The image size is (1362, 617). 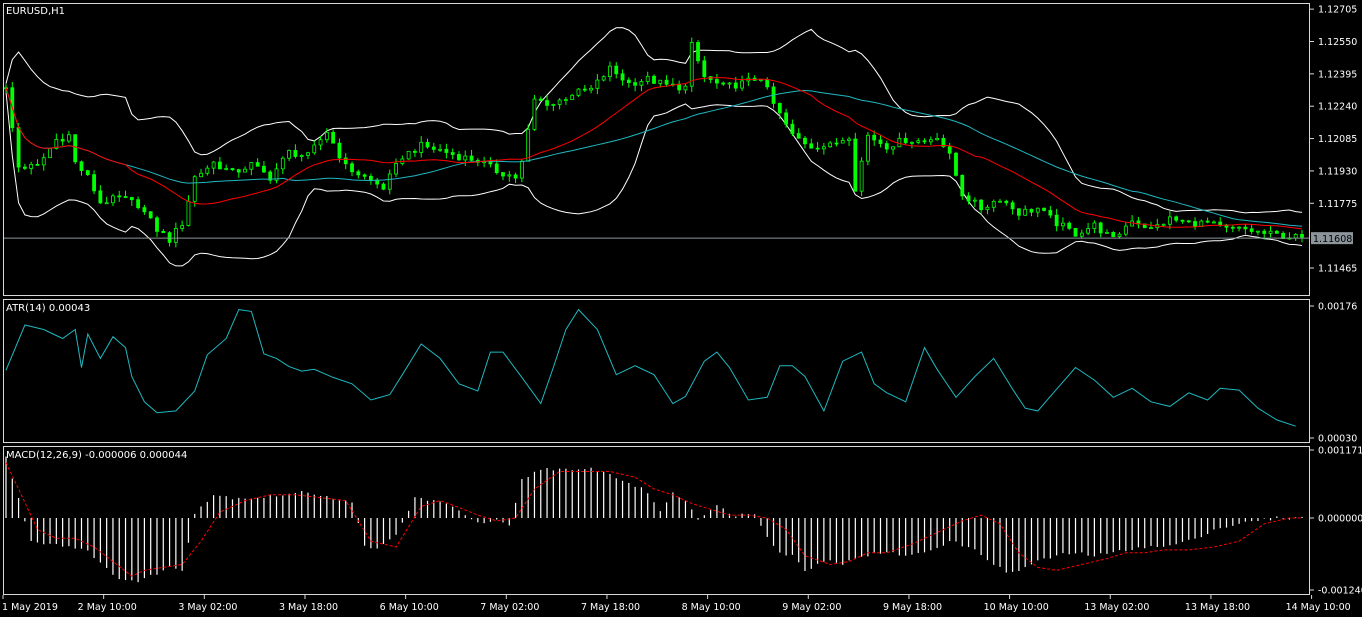 What do you see at coordinates (811, 607) in the screenshot?
I see `time-axis-label: 9 May 02:00` at bounding box center [811, 607].